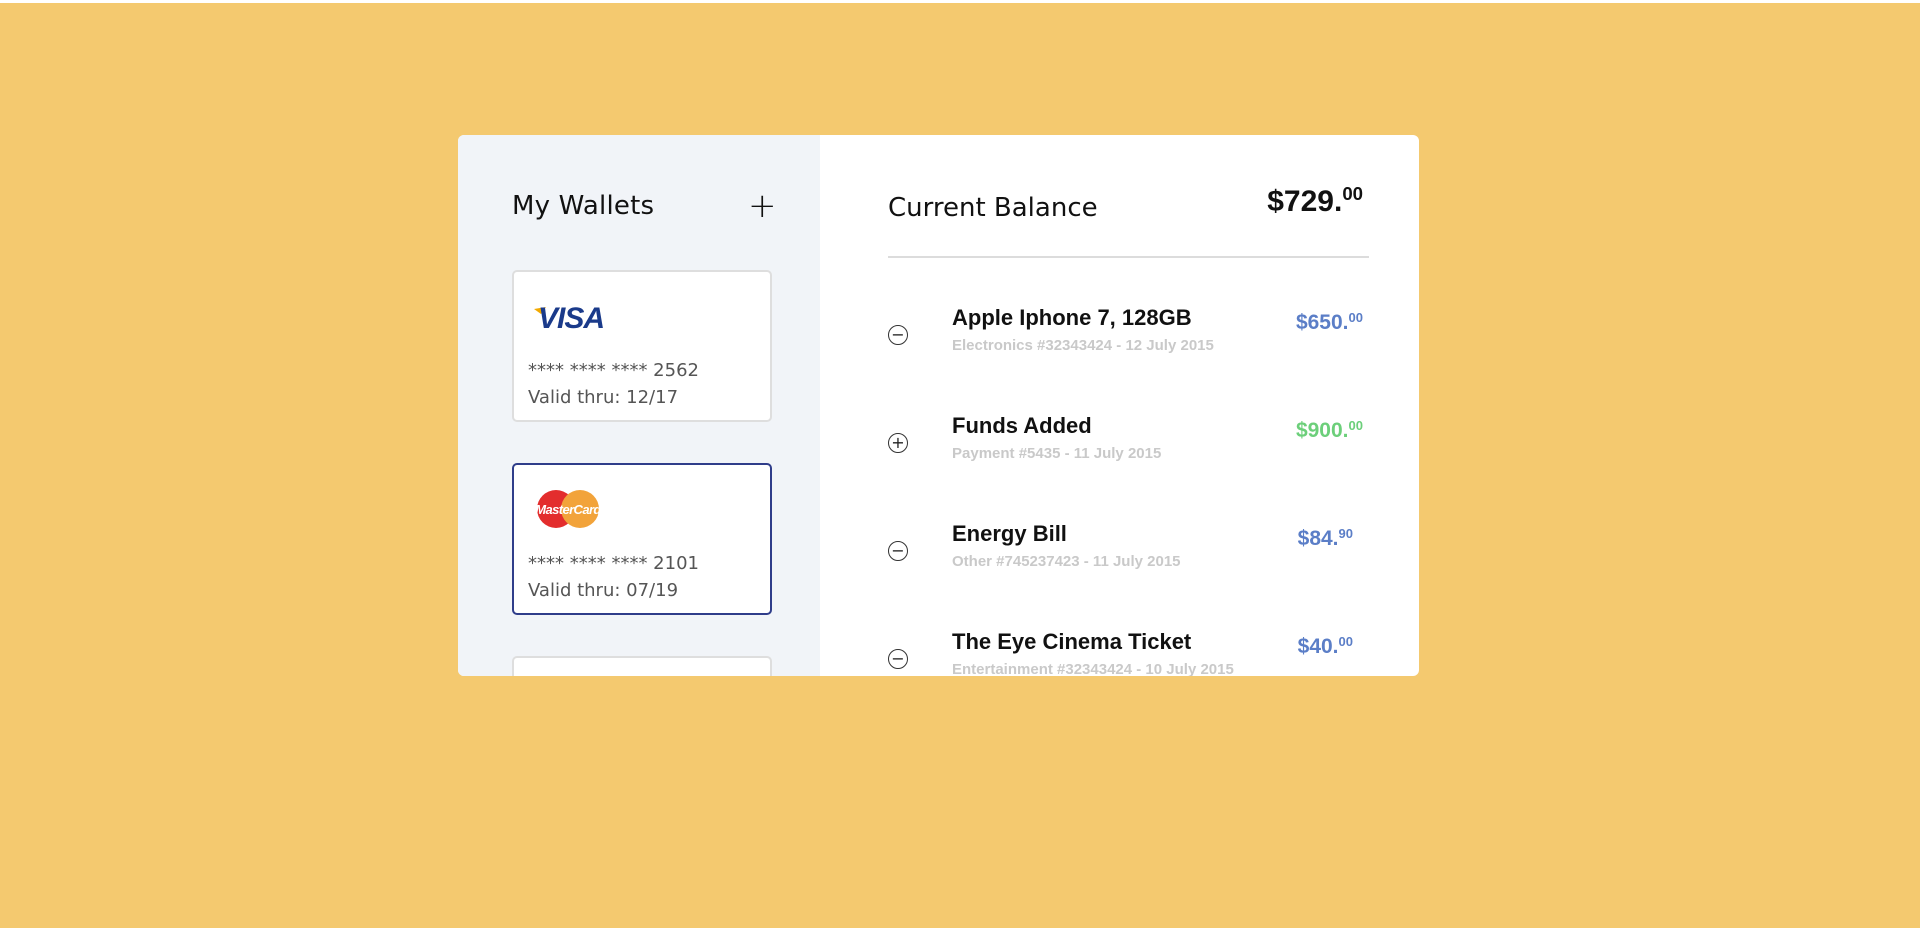  I want to click on wallet-card-partial, so click(642, 666).